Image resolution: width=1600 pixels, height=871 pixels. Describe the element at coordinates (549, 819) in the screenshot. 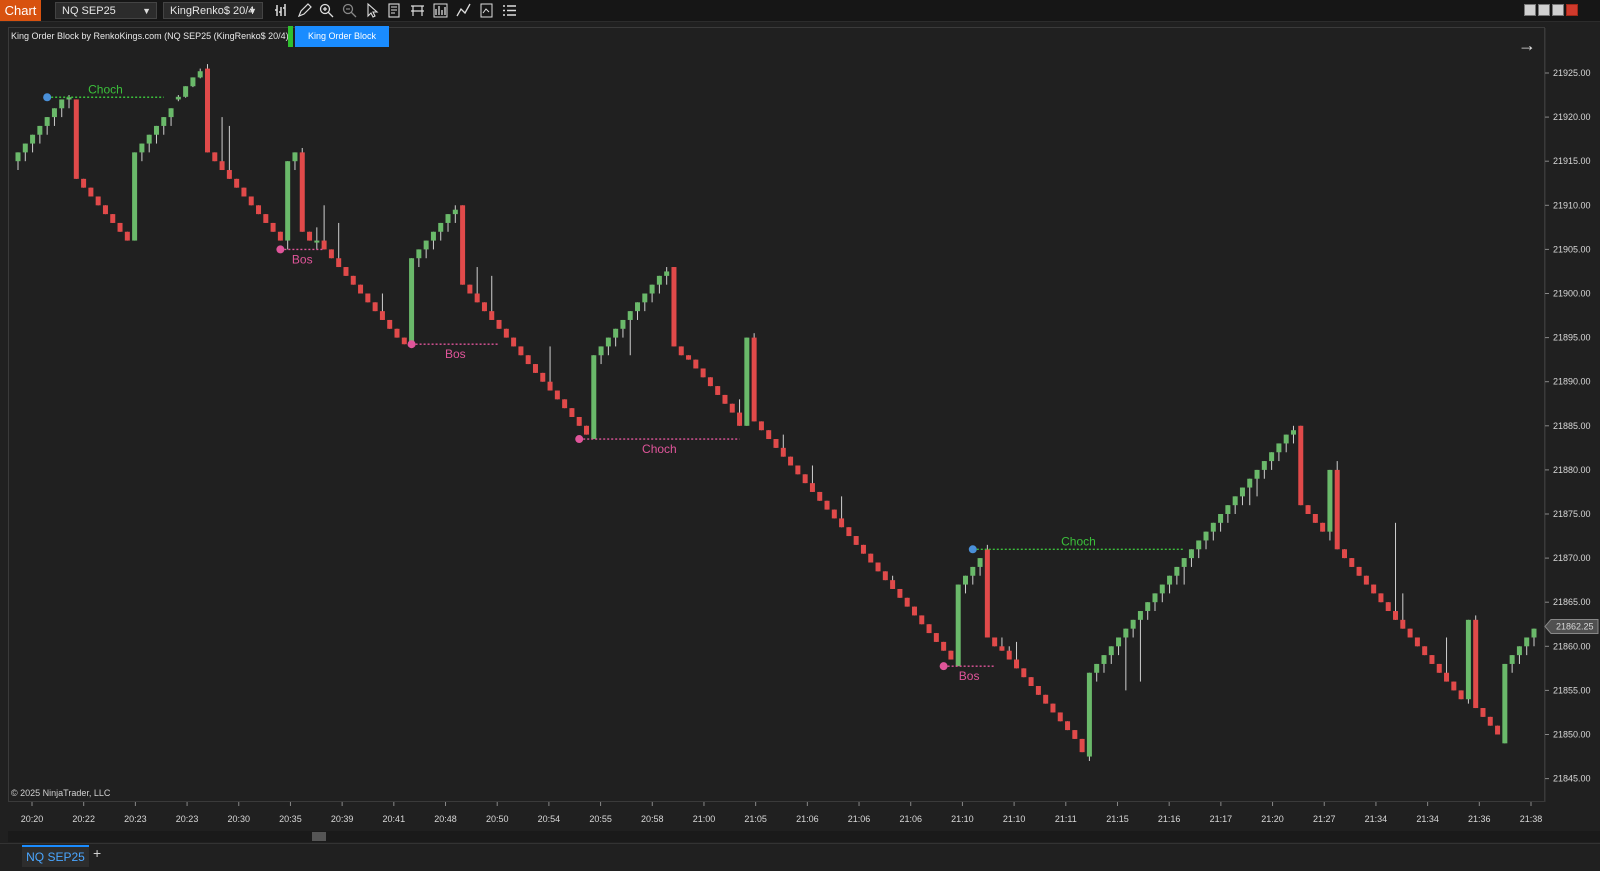

I see `time-tick-label: 20:54` at that location.